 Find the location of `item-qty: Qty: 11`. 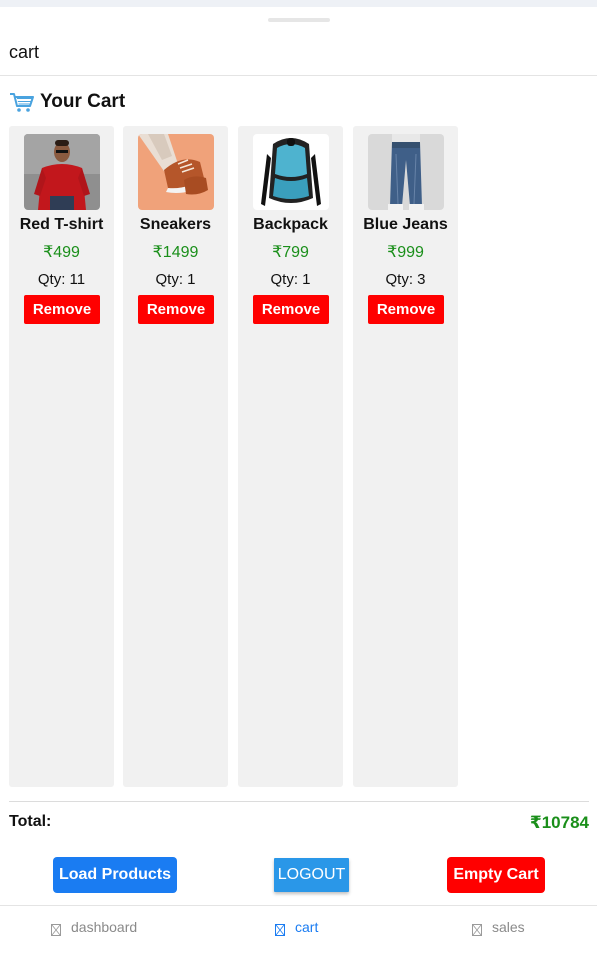

item-qty: Qty: 11 is located at coordinates (61, 279).